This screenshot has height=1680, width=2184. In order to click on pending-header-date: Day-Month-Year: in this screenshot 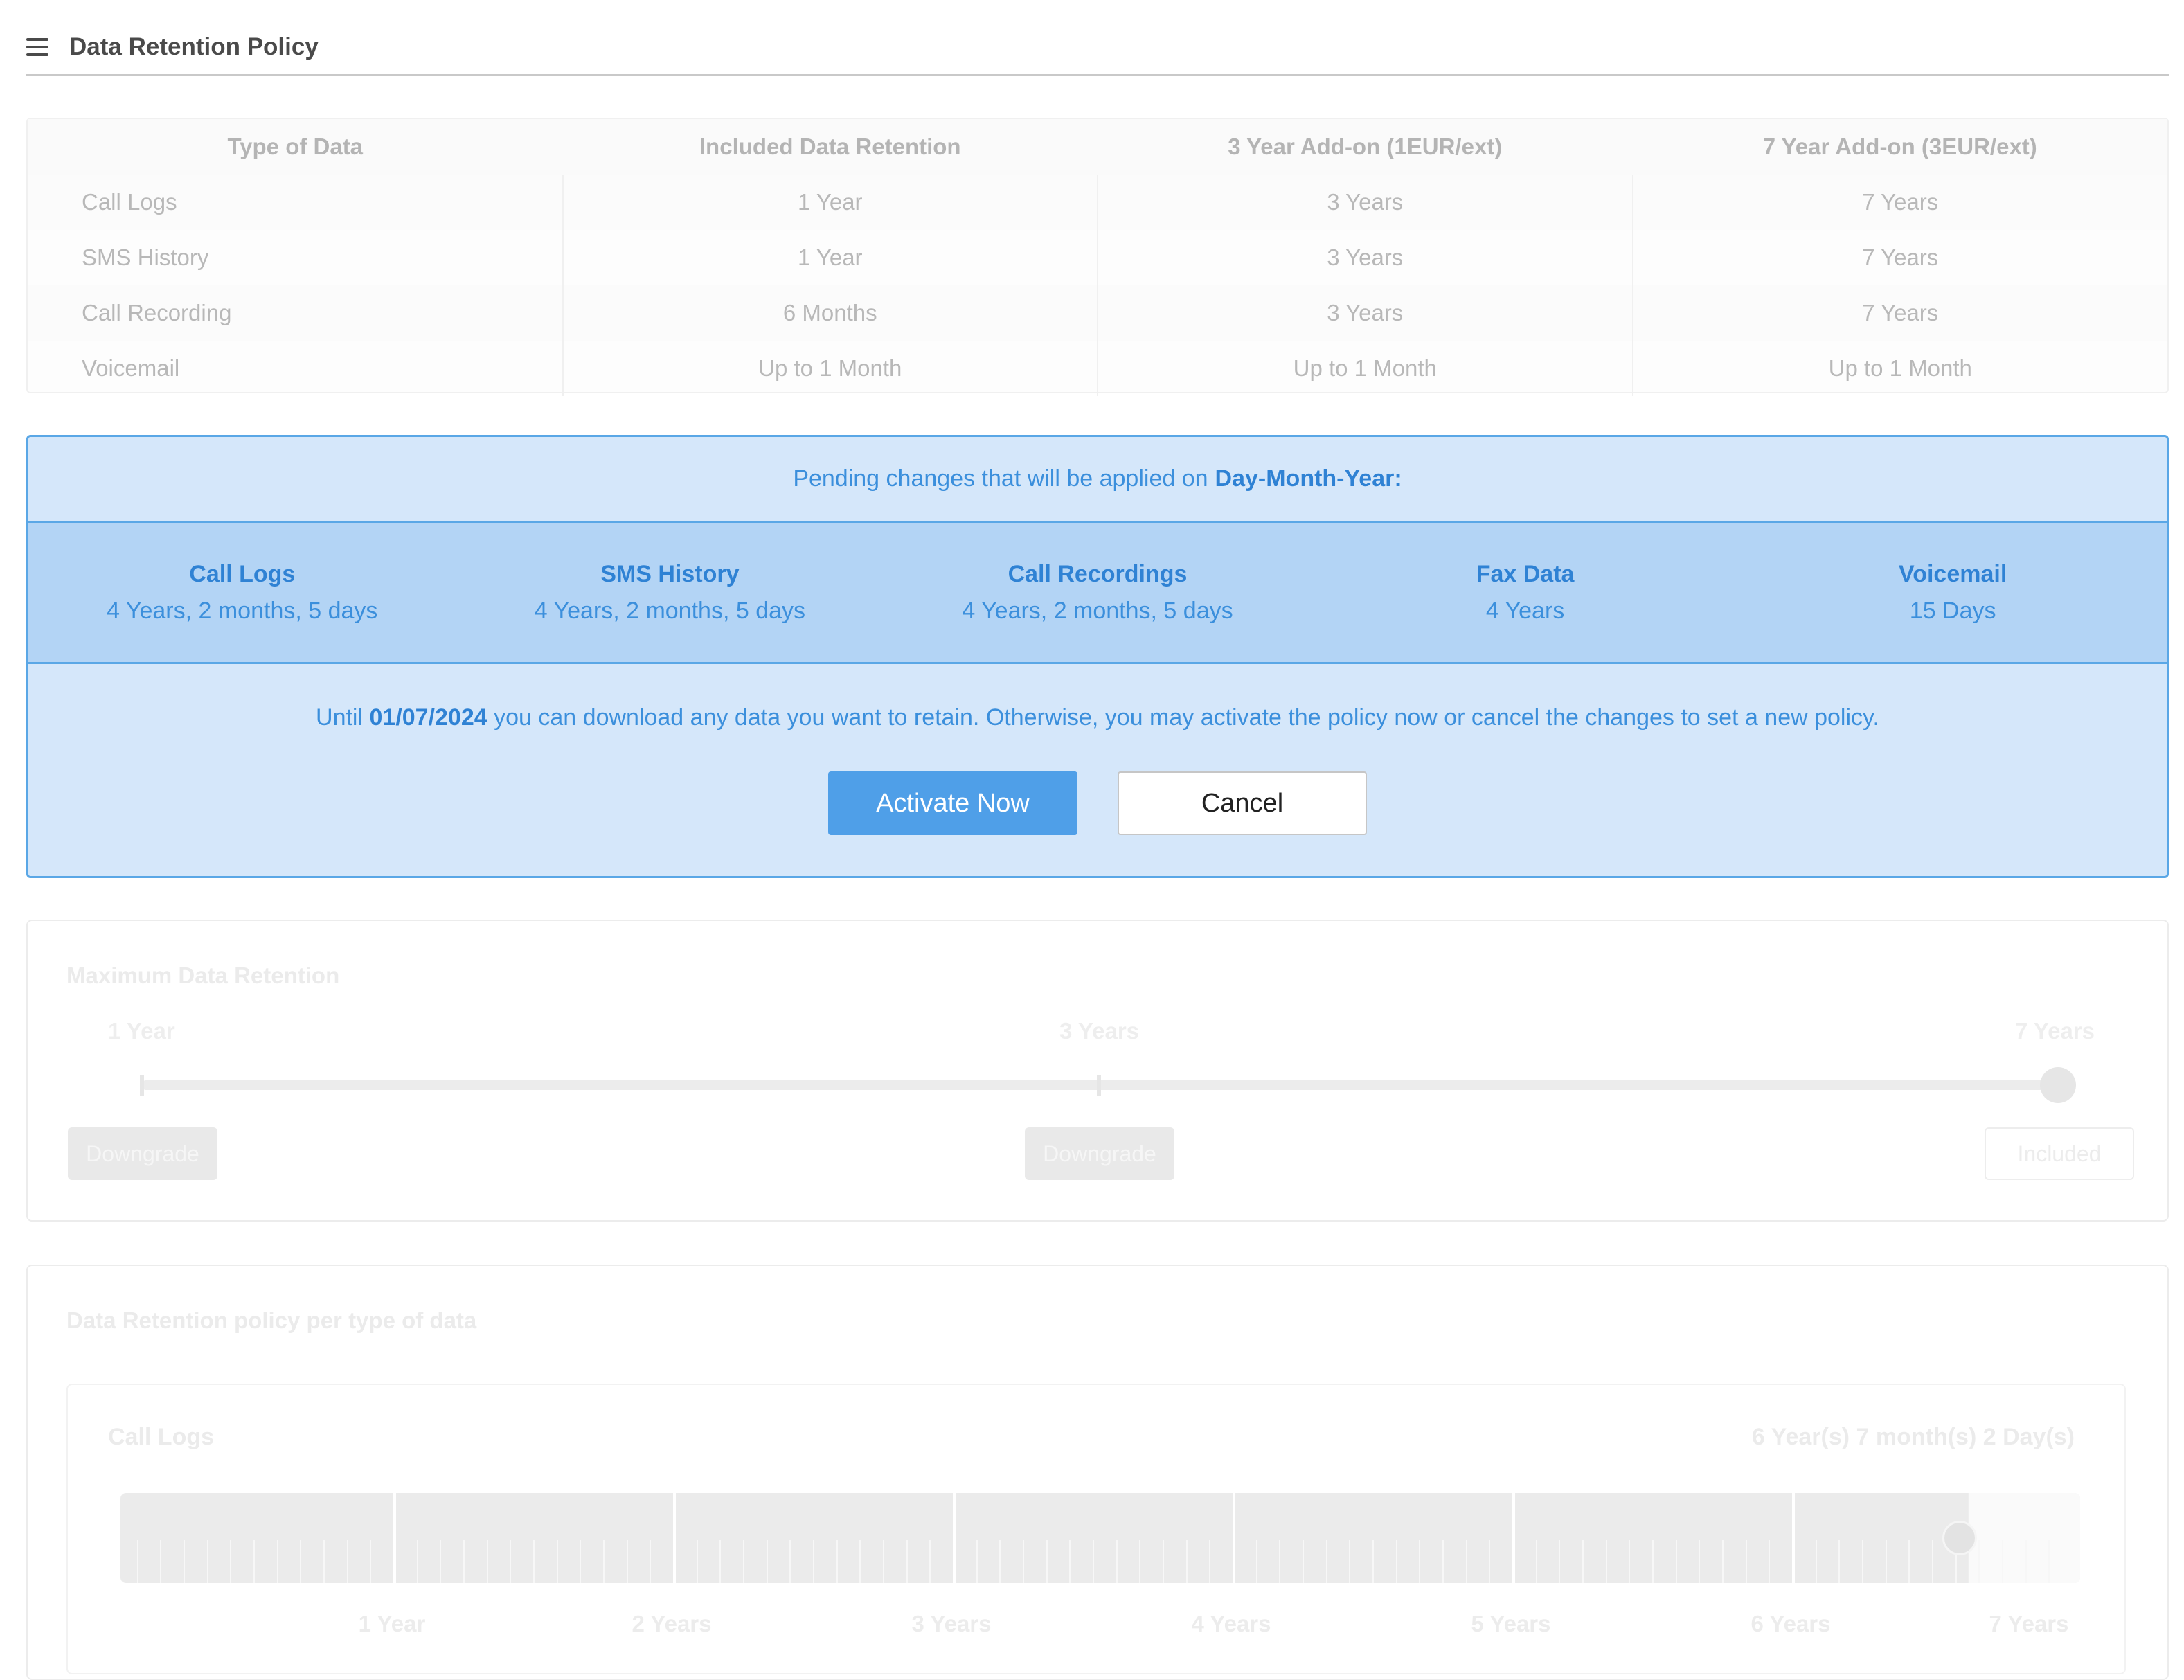, I will do `click(1308, 478)`.